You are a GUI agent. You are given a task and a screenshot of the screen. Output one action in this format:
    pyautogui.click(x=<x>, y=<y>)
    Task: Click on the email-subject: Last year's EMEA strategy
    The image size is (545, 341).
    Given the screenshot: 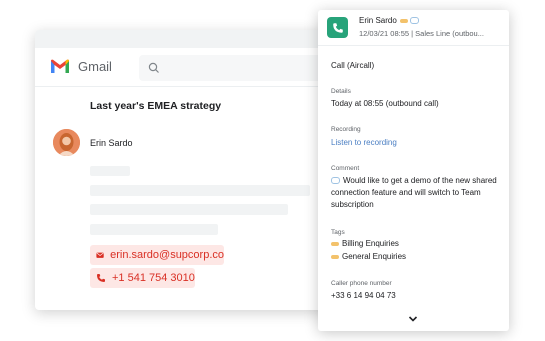 What is the action you would take?
    pyautogui.click(x=156, y=106)
    